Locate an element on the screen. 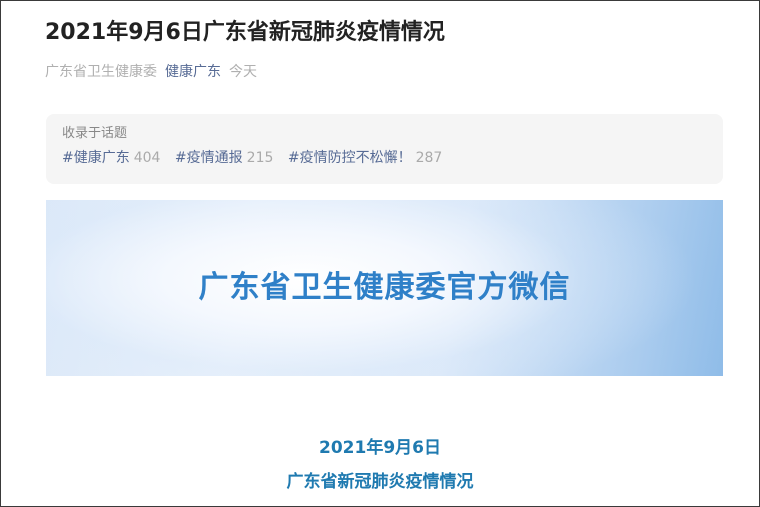  banner-text: 广东省卫生健康委官方微信 is located at coordinates (384, 287).